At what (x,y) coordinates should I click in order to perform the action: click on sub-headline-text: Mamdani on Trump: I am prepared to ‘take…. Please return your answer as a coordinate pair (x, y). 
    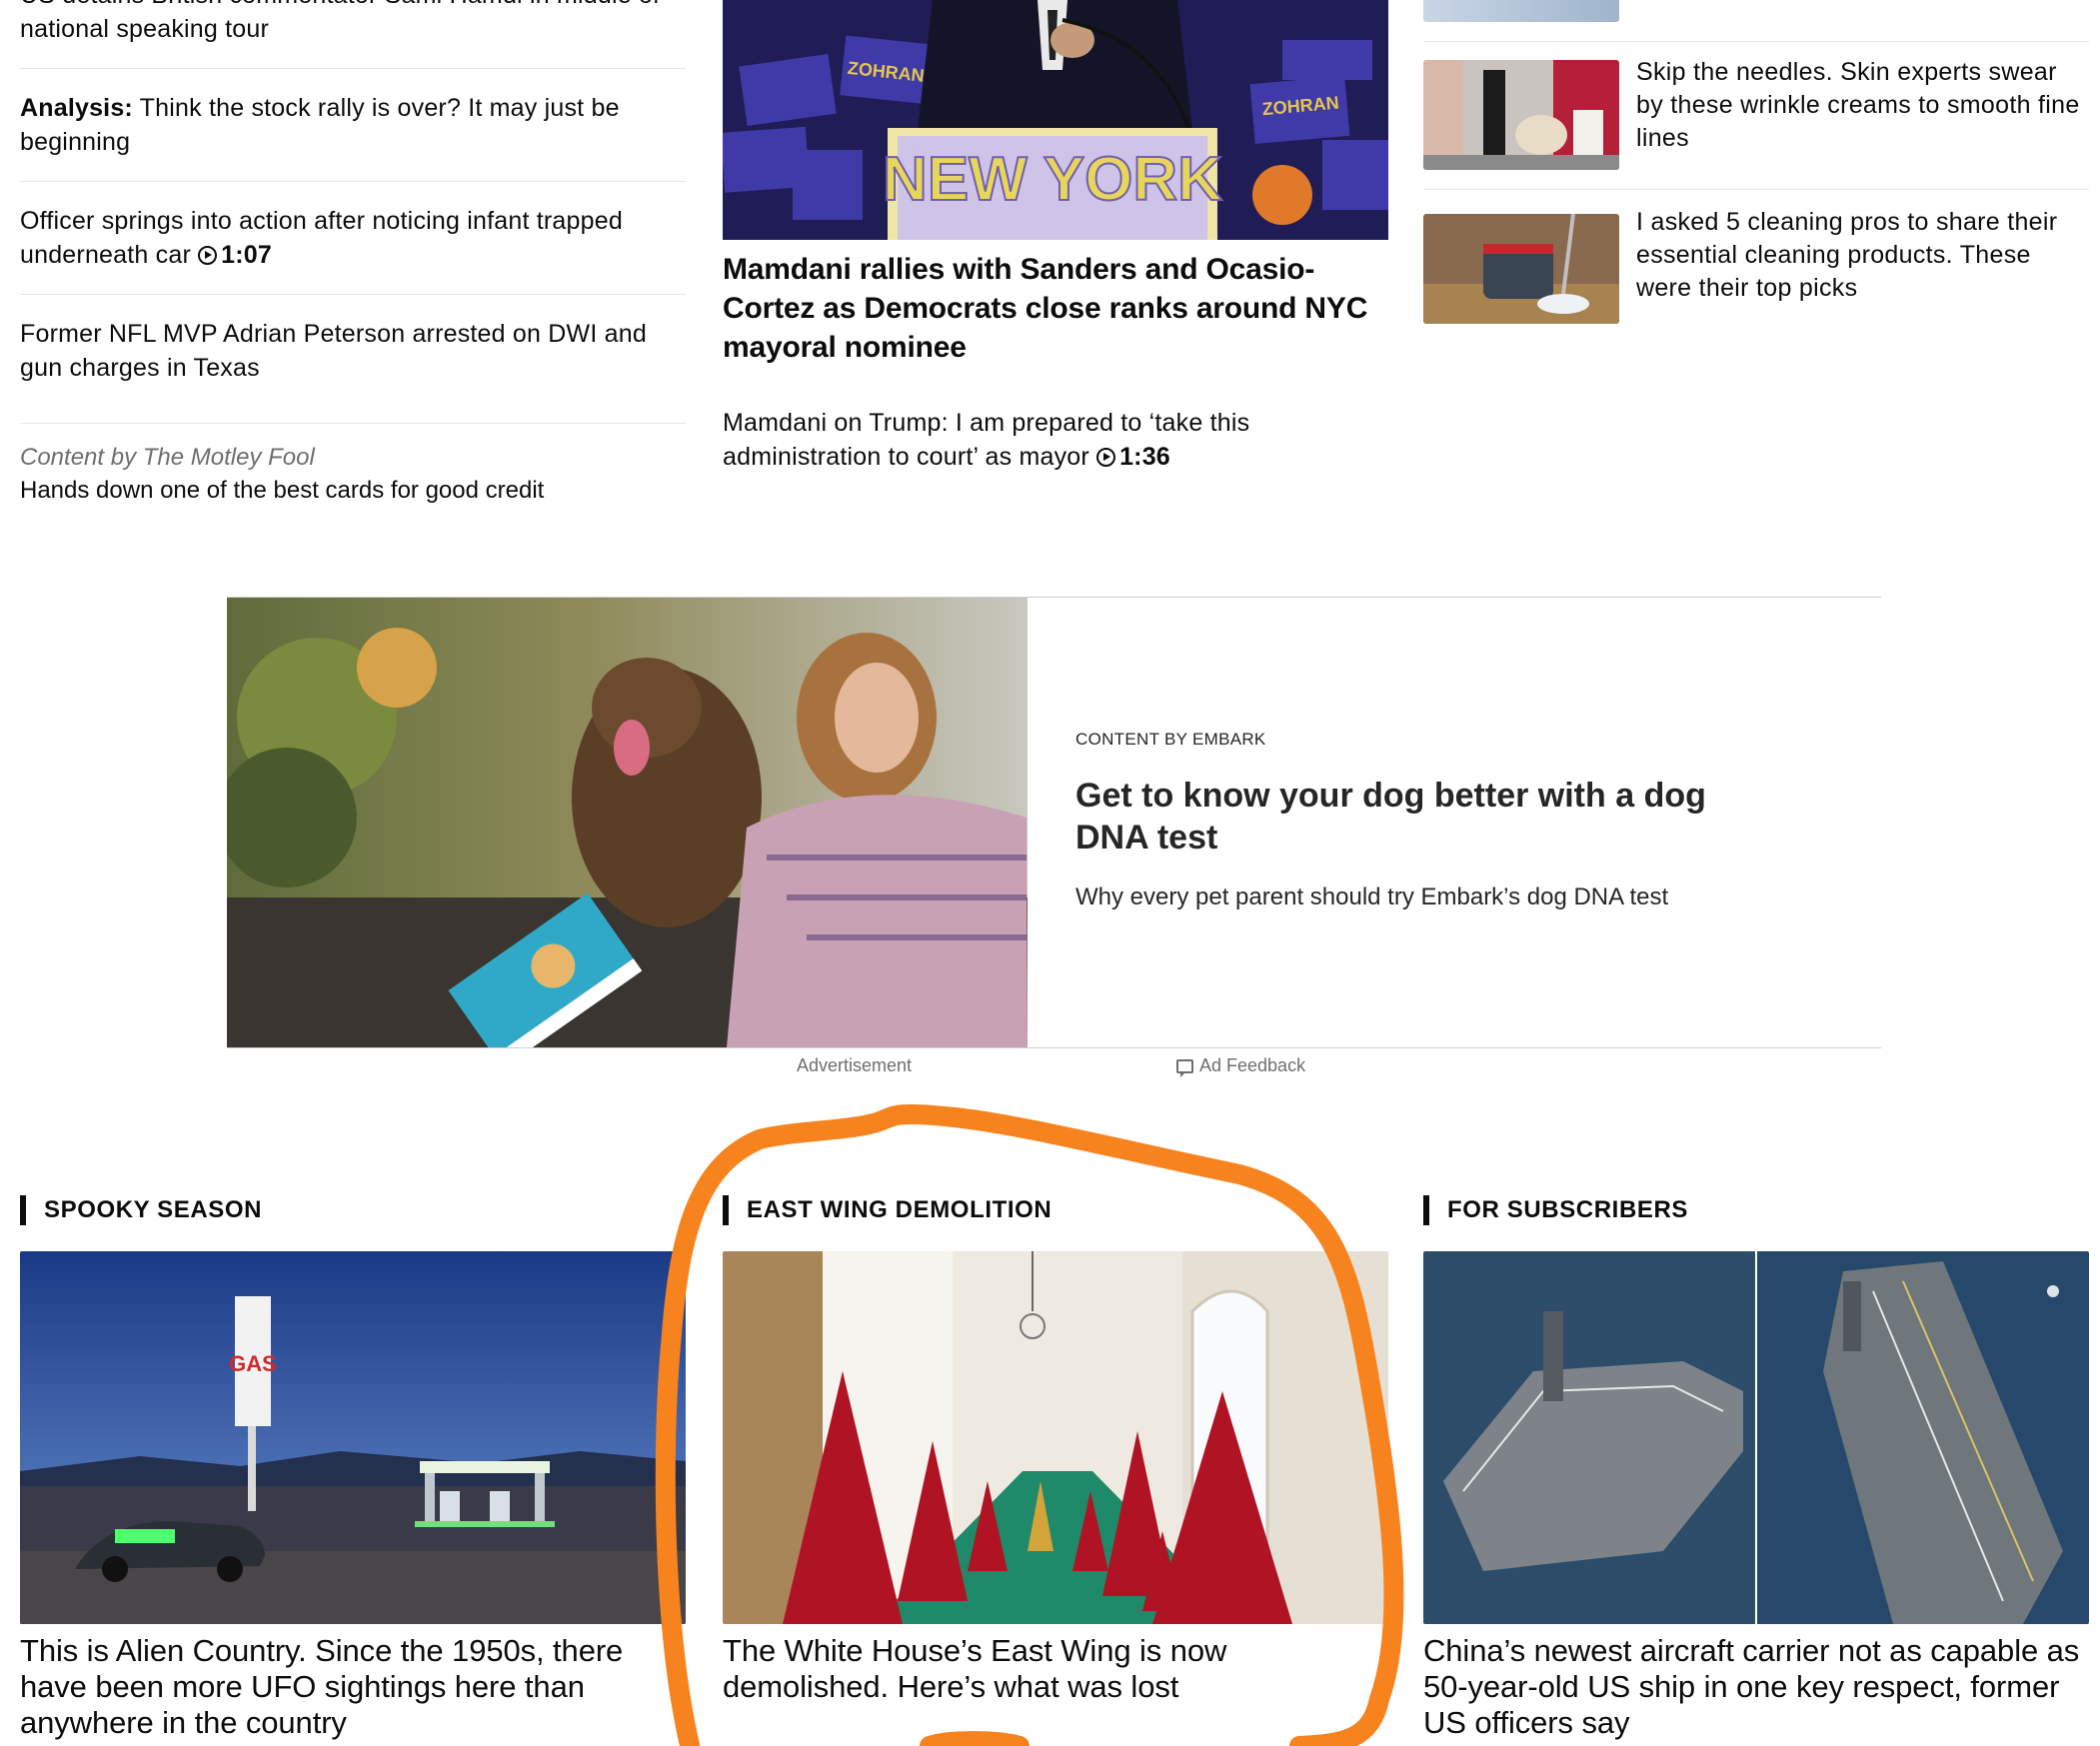
    Looking at the image, I should click on (986, 440).